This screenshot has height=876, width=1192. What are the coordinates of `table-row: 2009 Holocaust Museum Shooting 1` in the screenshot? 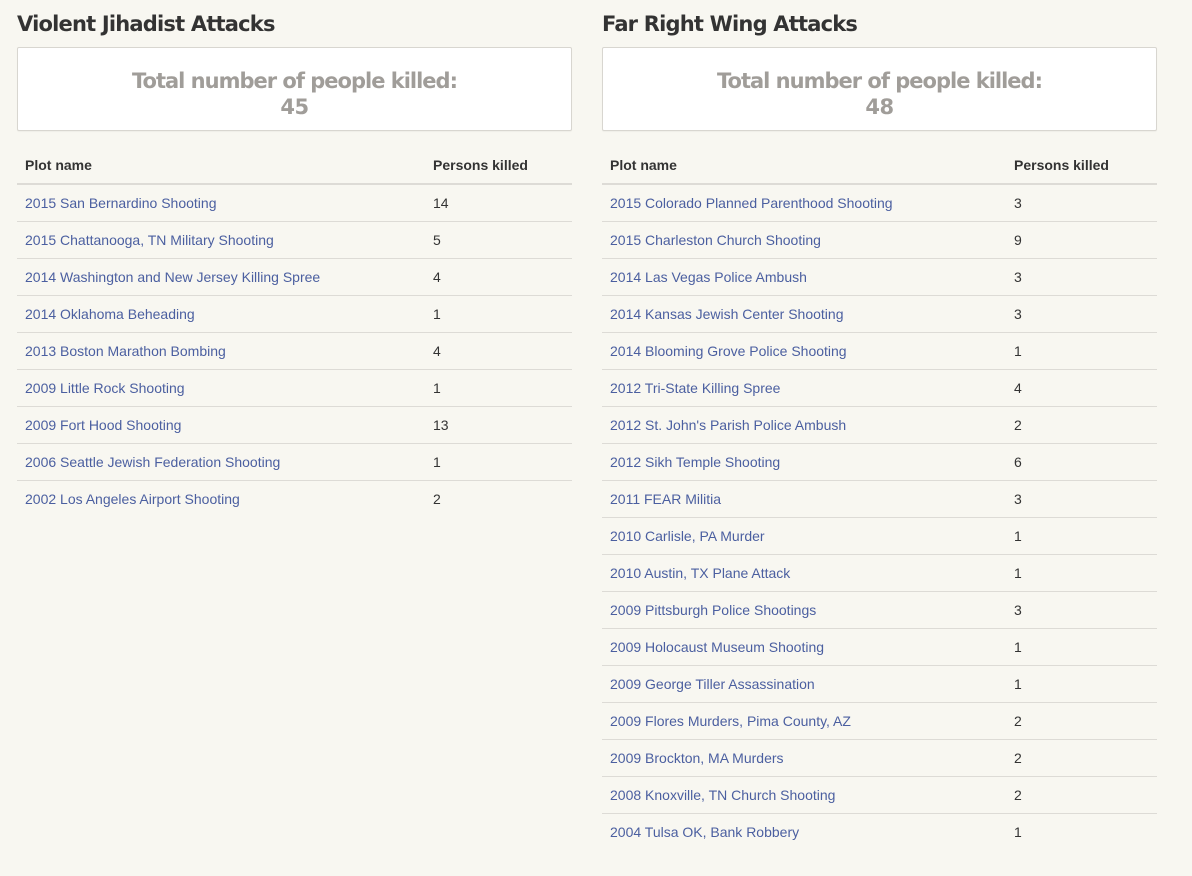 It's located at (879, 647).